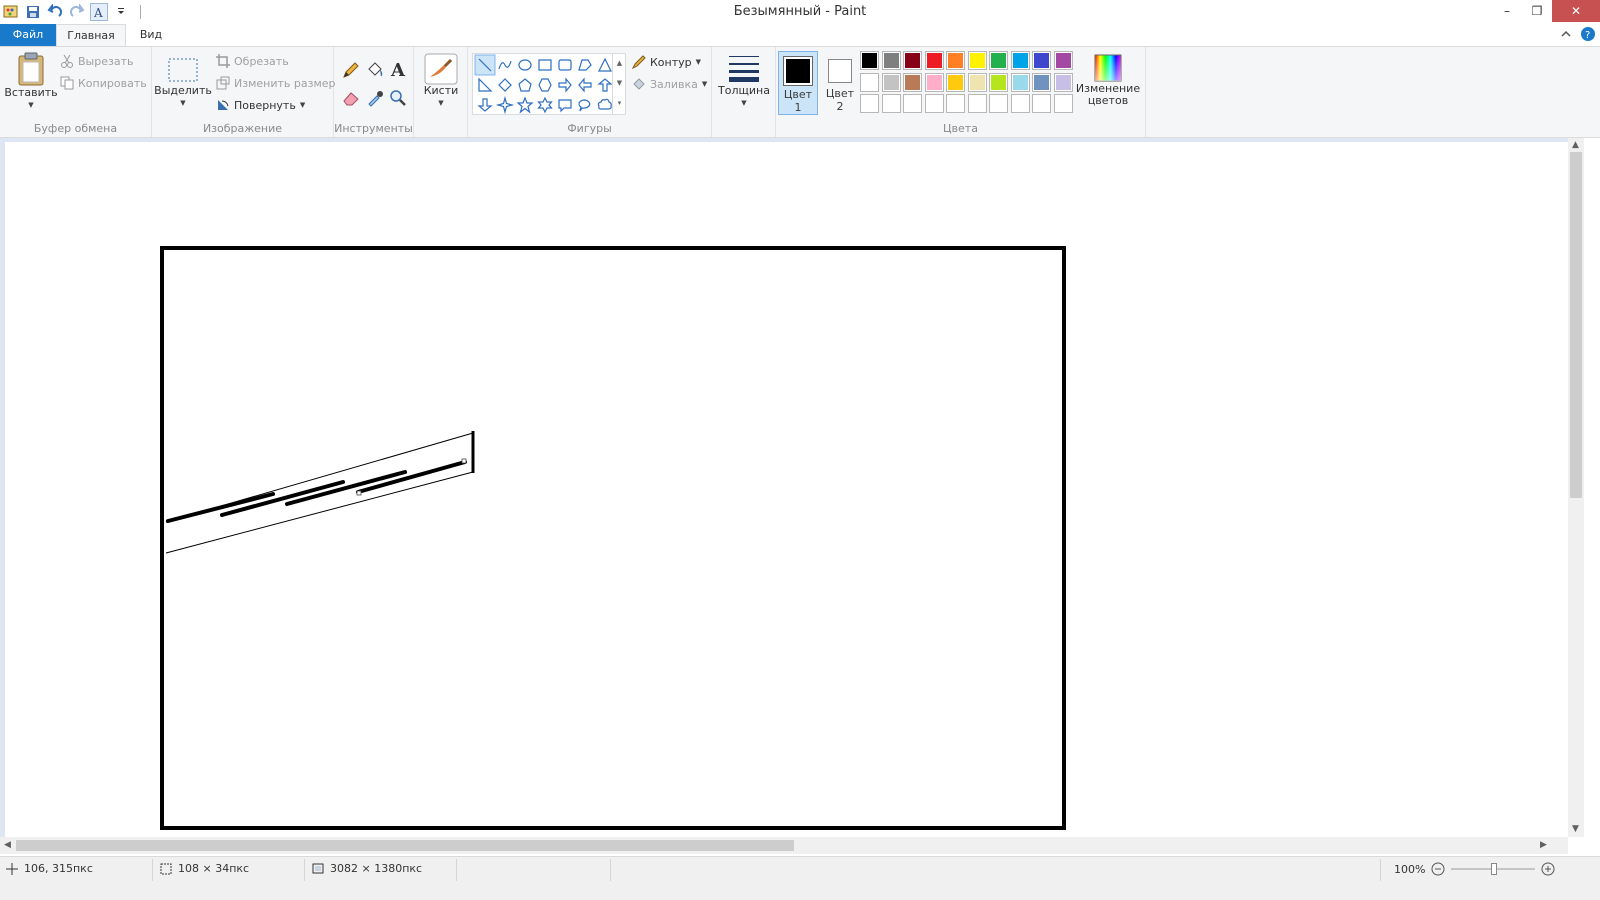  Describe the element at coordinates (96, 61) in the screenshot. I see `cut-button: Вырезать` at that location.